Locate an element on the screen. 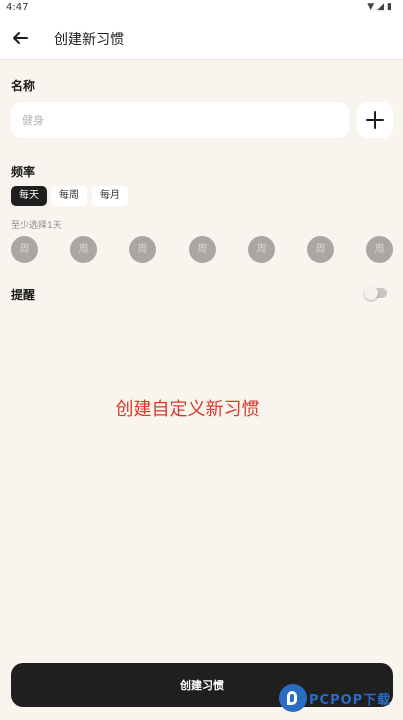 The height and width of the screenshot is (720, 403). app-bar: 创建新习惯 is located at coordinates (201, 38).